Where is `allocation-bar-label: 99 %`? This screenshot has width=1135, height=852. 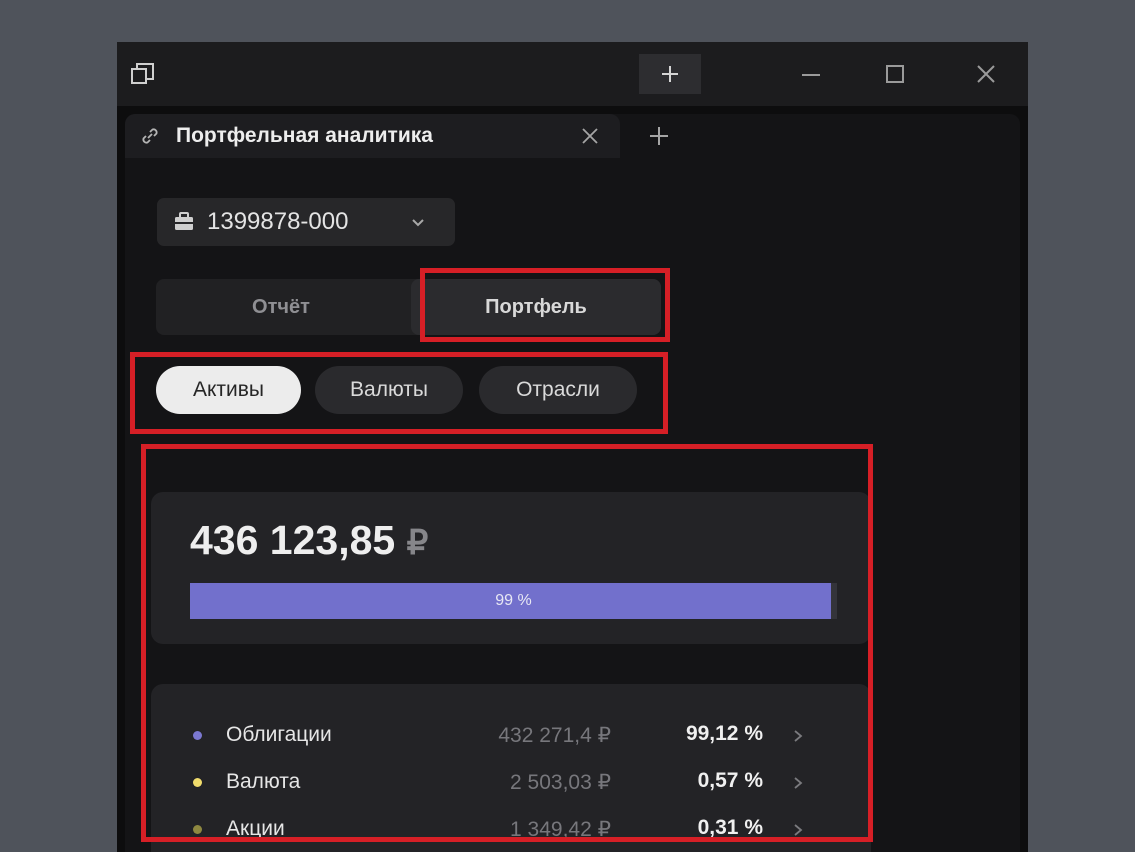
allocation-bar-label: 99 % is located at coordinates (513, 600).